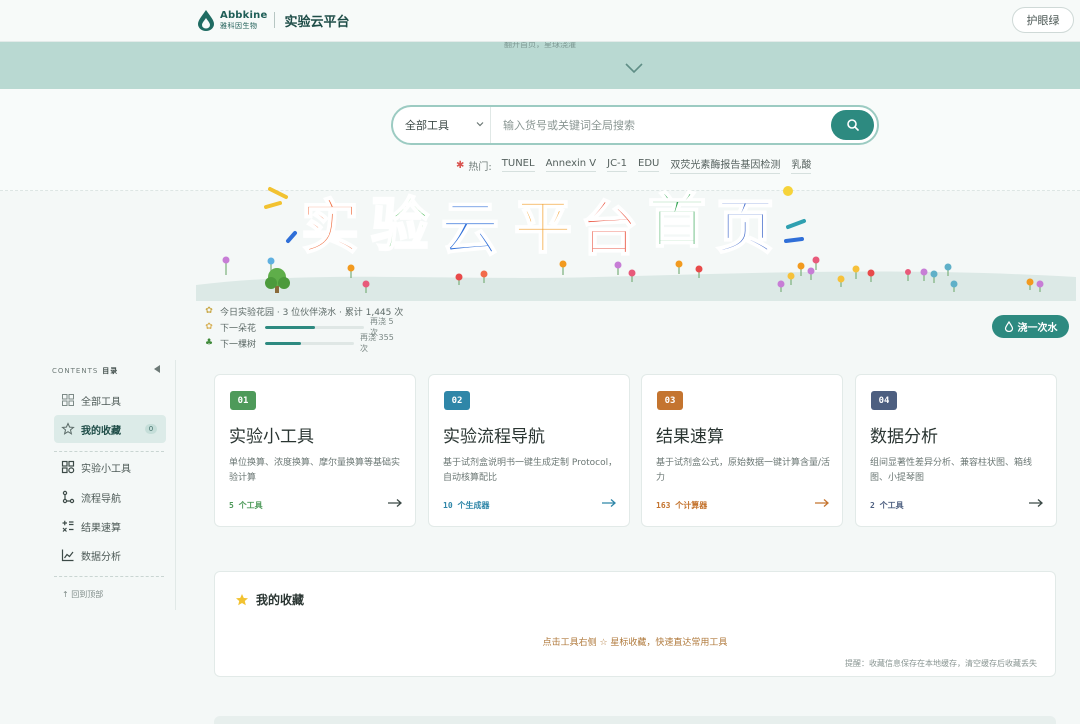  I want to click on banner-title-char: 云, so click(470, 229).